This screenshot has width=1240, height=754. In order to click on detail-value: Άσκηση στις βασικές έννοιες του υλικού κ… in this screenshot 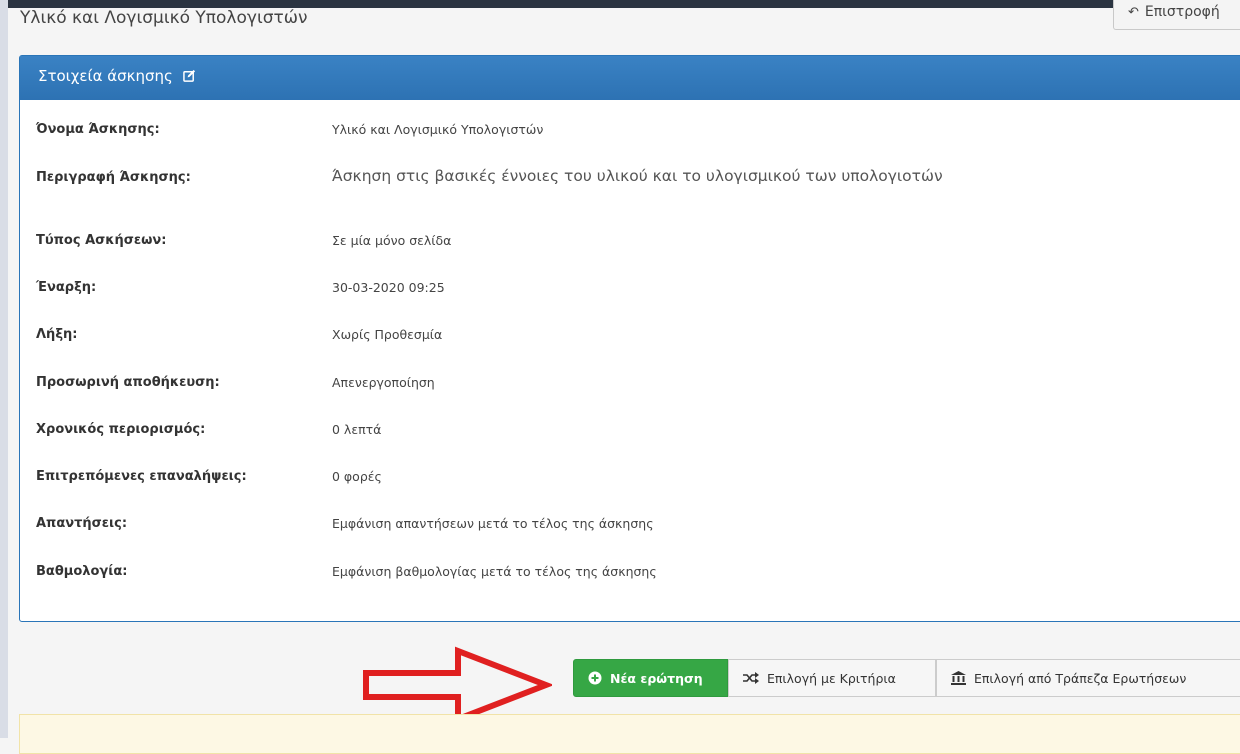, I will do `click(637, 176)`.